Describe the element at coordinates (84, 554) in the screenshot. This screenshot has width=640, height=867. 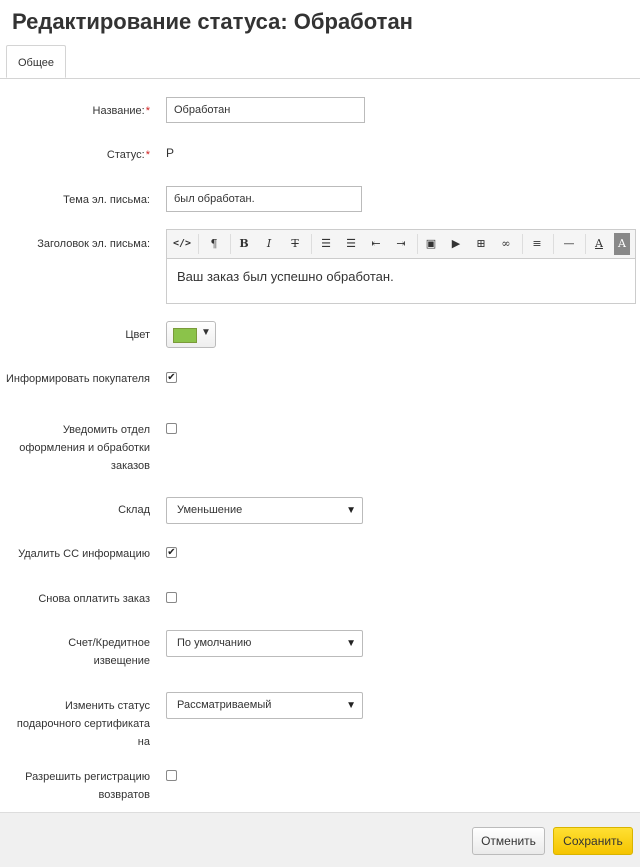
I see `remove-cc-label: Удалить CC информацию` at that location.